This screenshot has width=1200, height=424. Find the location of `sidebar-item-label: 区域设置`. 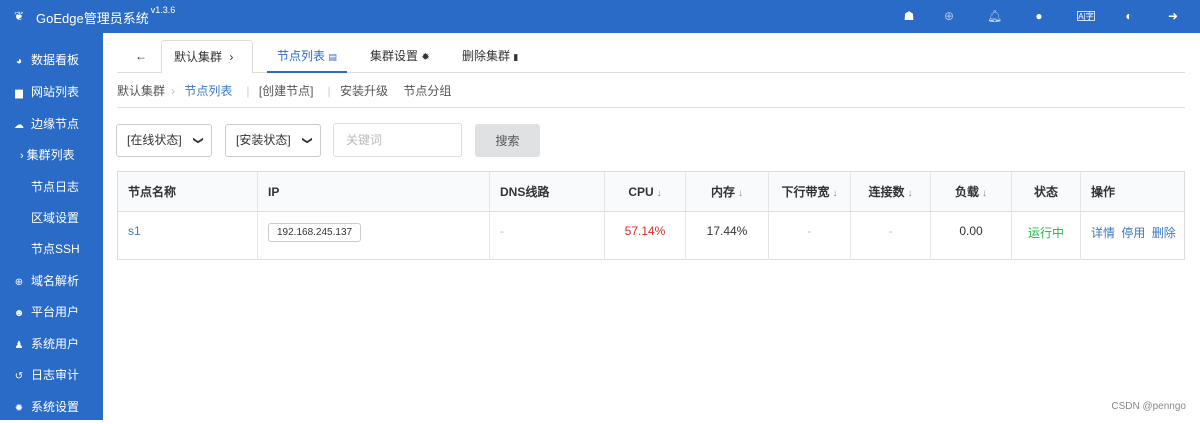

sidebar-item-label: 区域设置 is located at coordinates (55, 218).